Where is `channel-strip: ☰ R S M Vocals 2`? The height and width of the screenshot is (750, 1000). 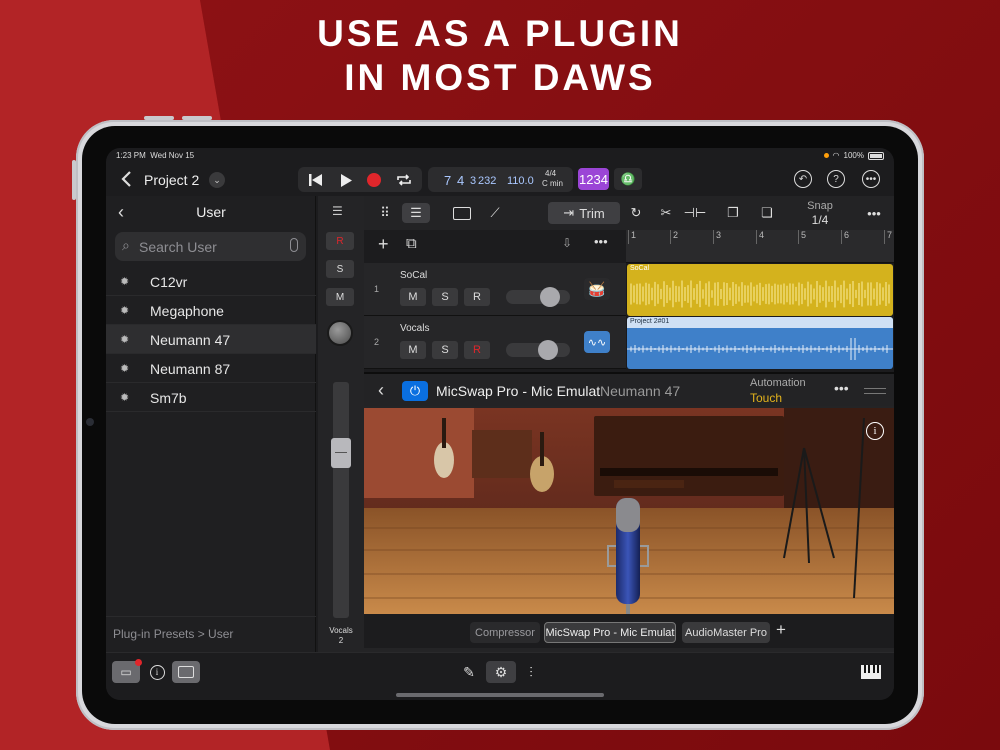
channel-strip: ☰ R S M Vocals 2 is located at coordinates (341, 424).